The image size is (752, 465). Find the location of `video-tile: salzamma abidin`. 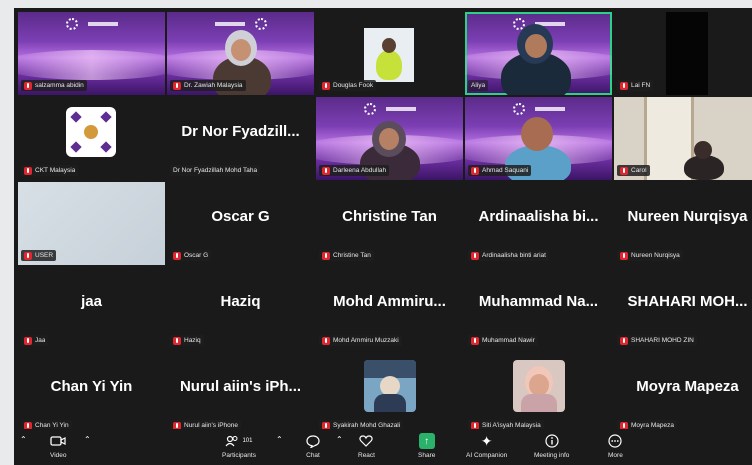

video-tile: salzamma abidin is located at coordinates (91, 53).